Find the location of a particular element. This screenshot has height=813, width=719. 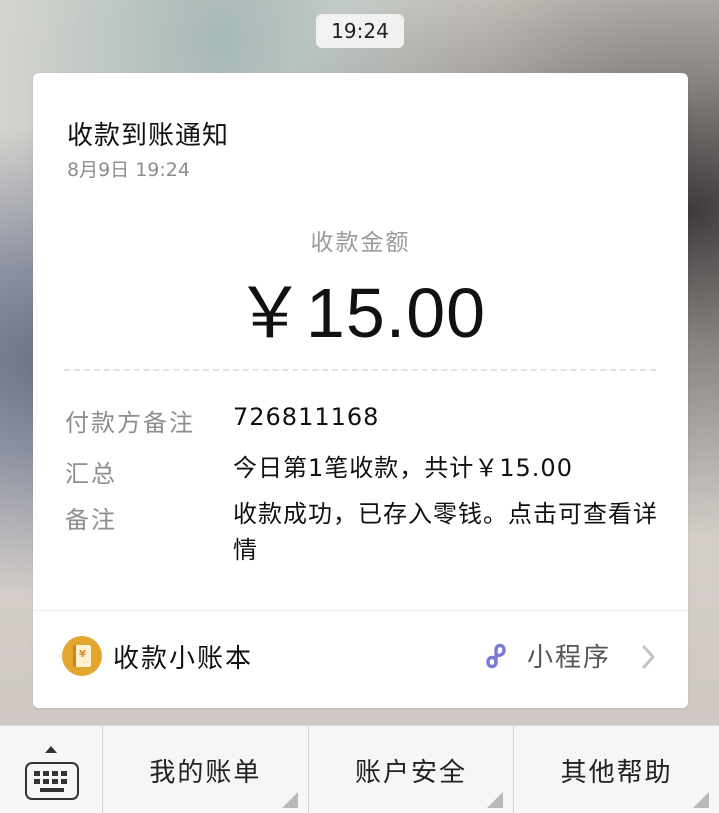

menu-label: 其他帮助 is located at coordinates (616, 772).